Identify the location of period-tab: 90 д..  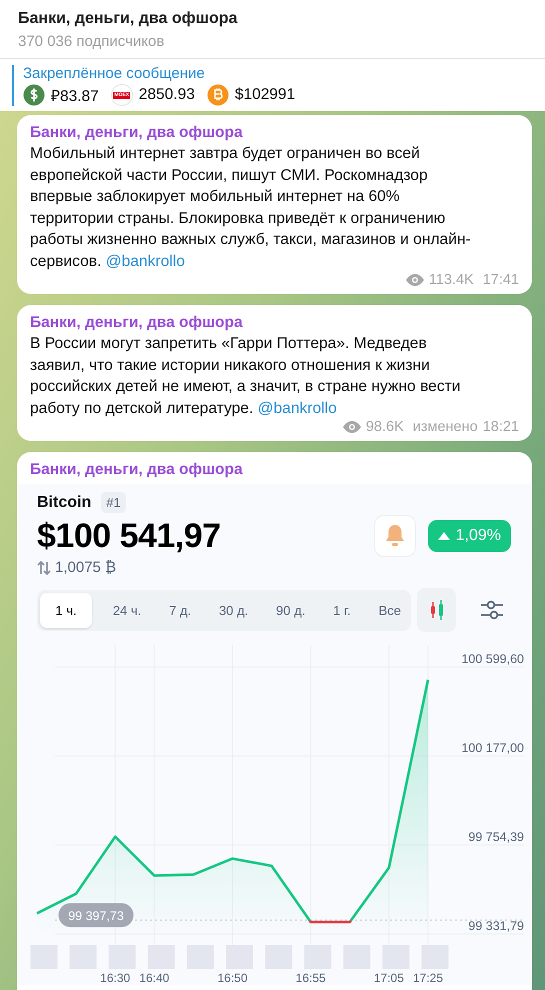
(290, 610).